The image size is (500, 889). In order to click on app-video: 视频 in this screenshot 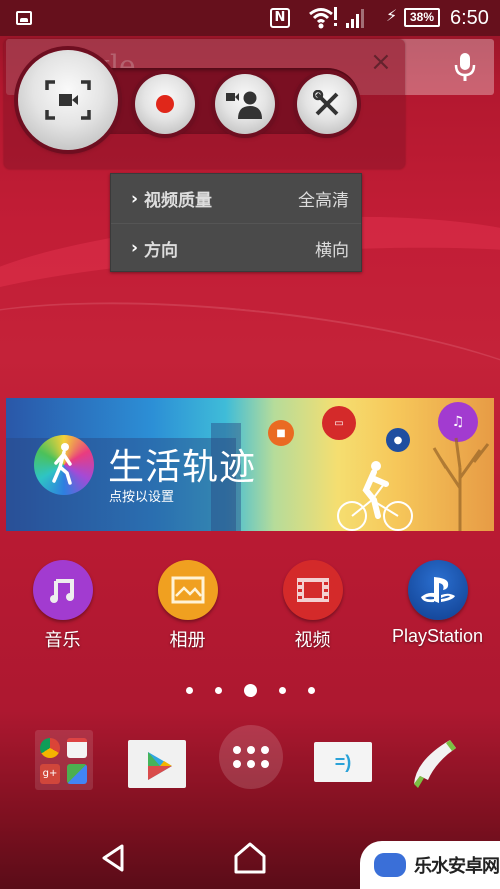, I will do `click(312, 606)`.